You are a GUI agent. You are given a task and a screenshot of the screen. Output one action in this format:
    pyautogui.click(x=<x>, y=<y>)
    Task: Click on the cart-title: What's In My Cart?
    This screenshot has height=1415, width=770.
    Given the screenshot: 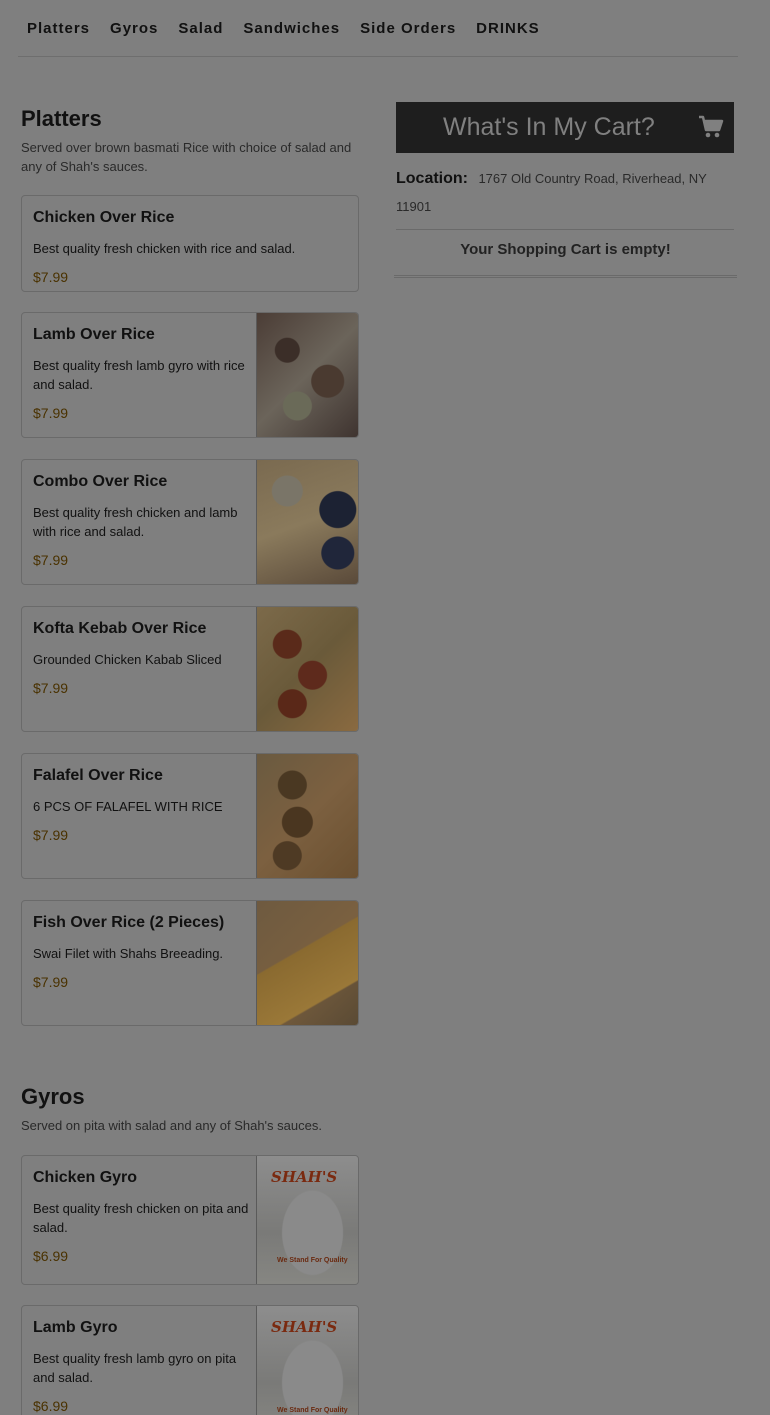 What is the action you would take?
    pyautogui.click(x=549, y=127)
    